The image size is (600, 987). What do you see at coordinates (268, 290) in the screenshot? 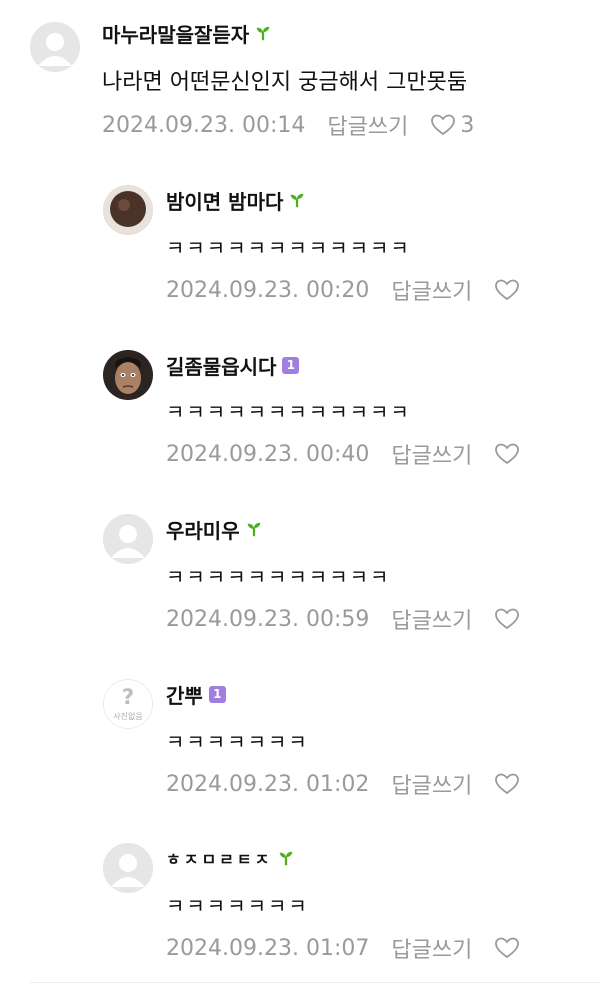
I see `comment-date: 2024.09.23. 00:20` at bounding box center [268, 290].